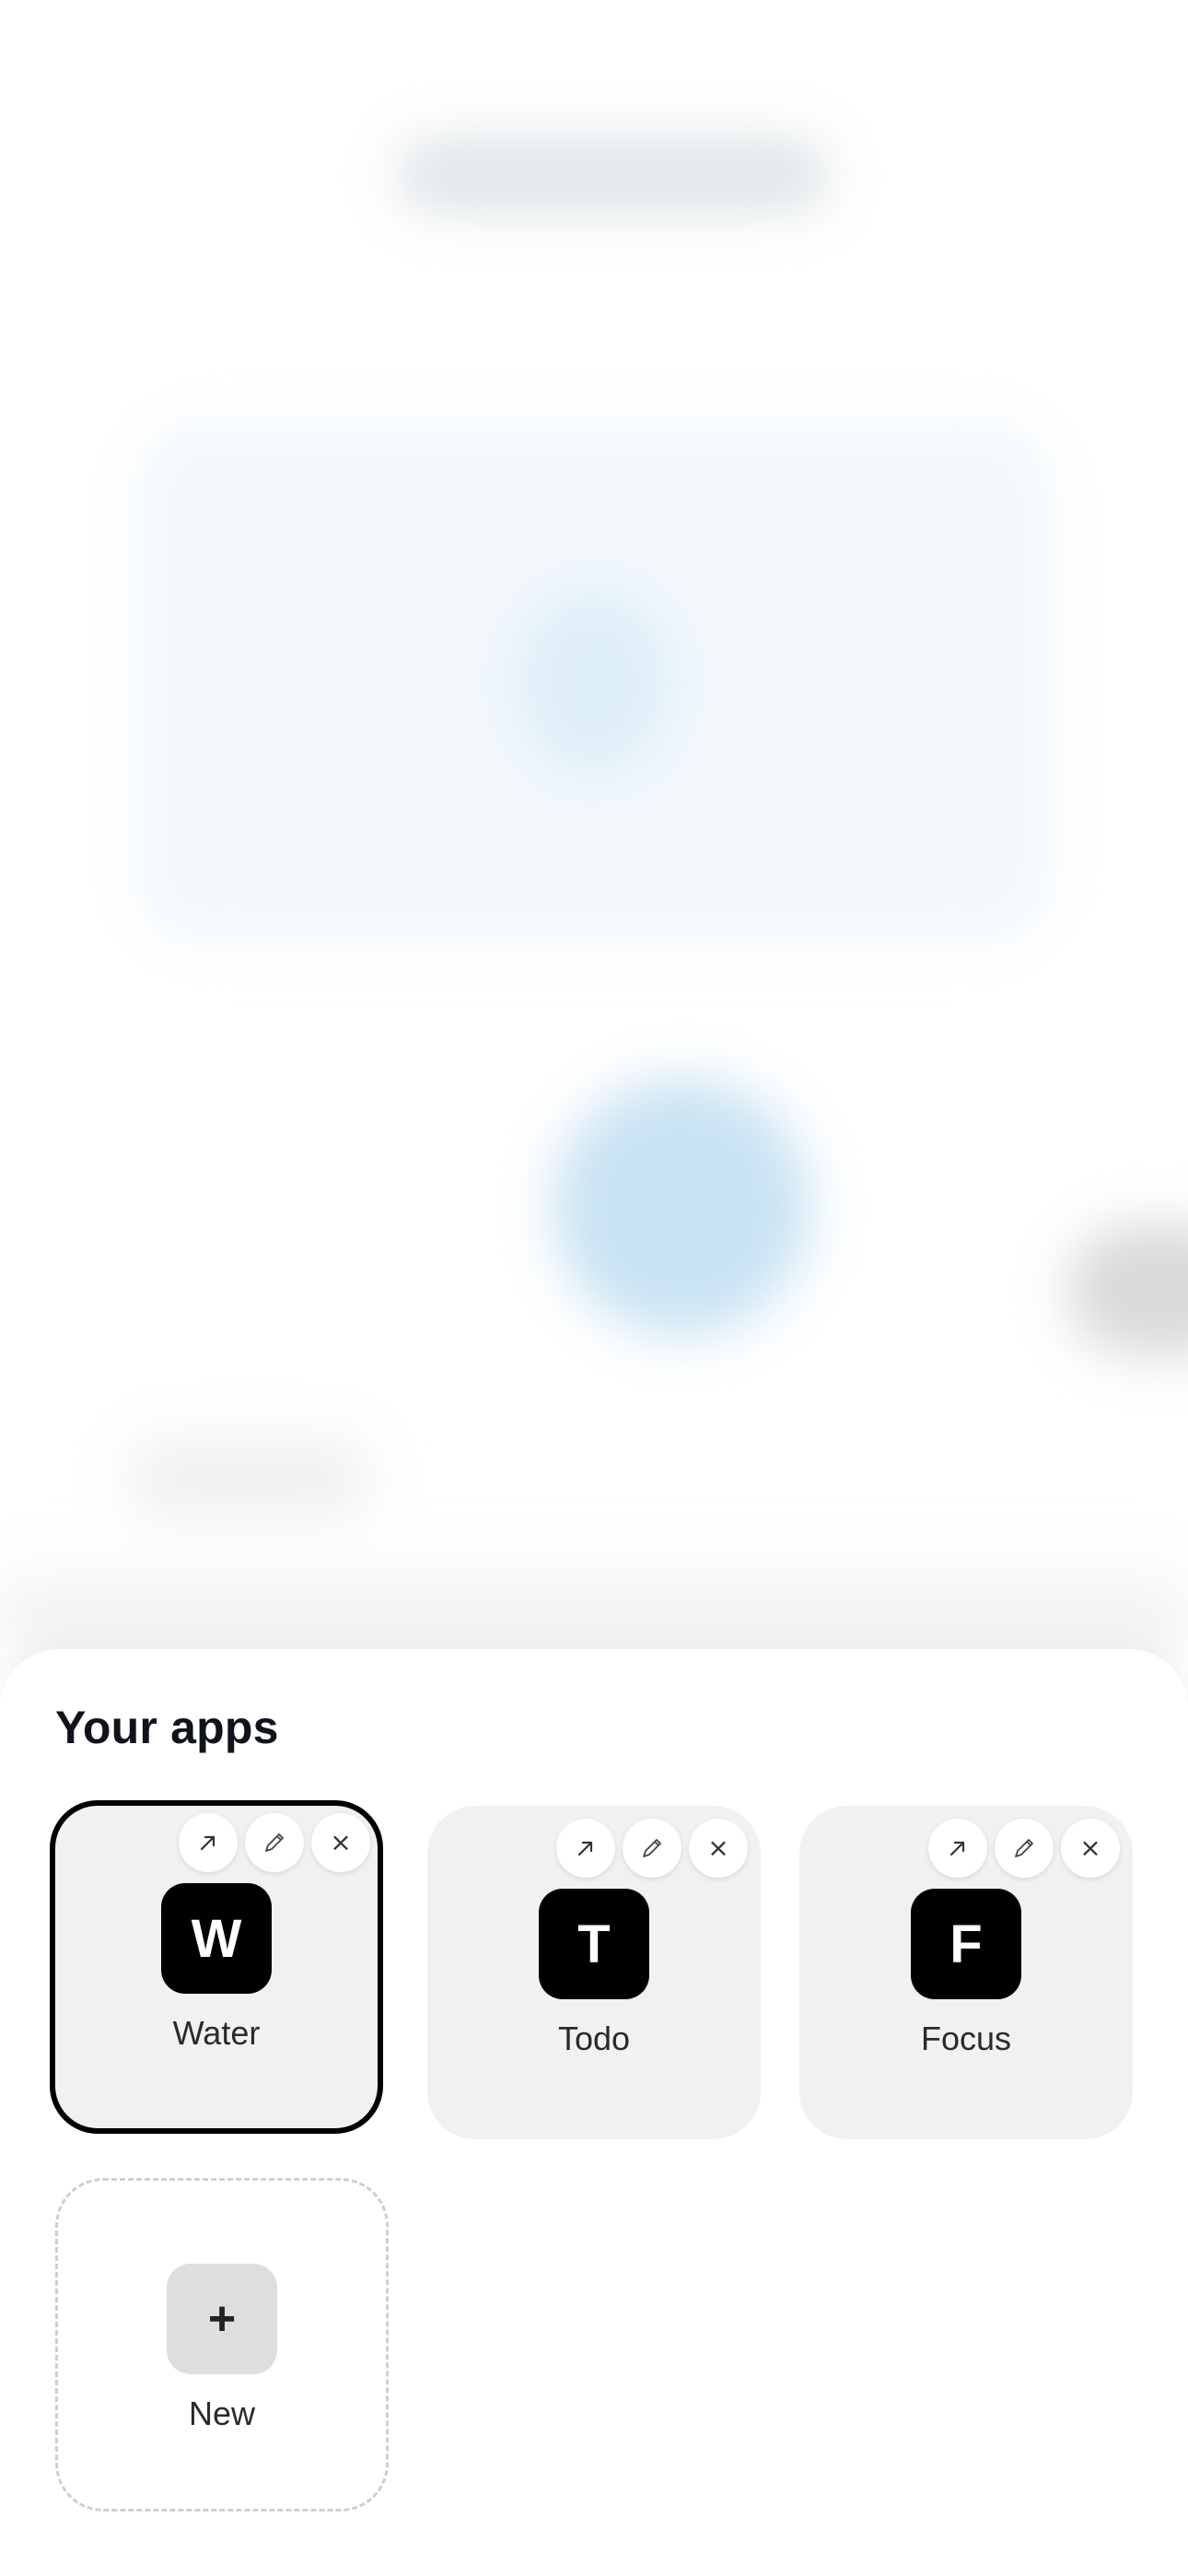 This screenshot has width=1188, height=2576. I want to click on new-app-label: New, so click(222, 2413).